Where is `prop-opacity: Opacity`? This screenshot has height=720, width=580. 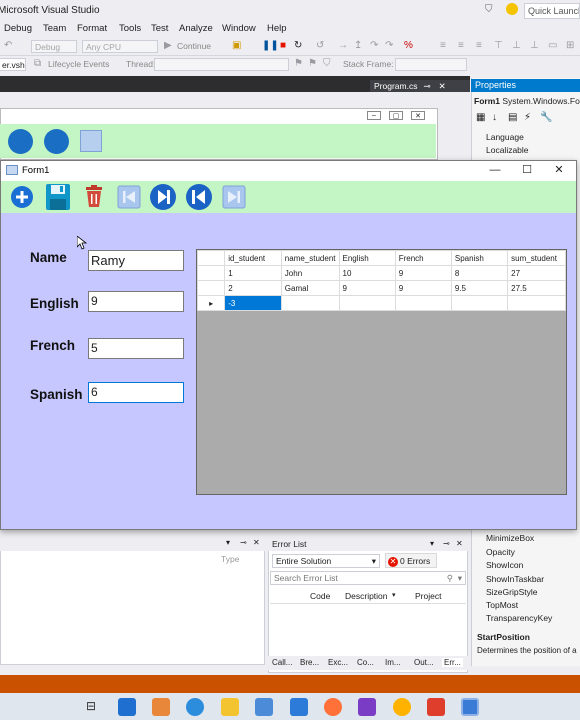
prop-opacity: Opacity is located at coordinates (500, 552).